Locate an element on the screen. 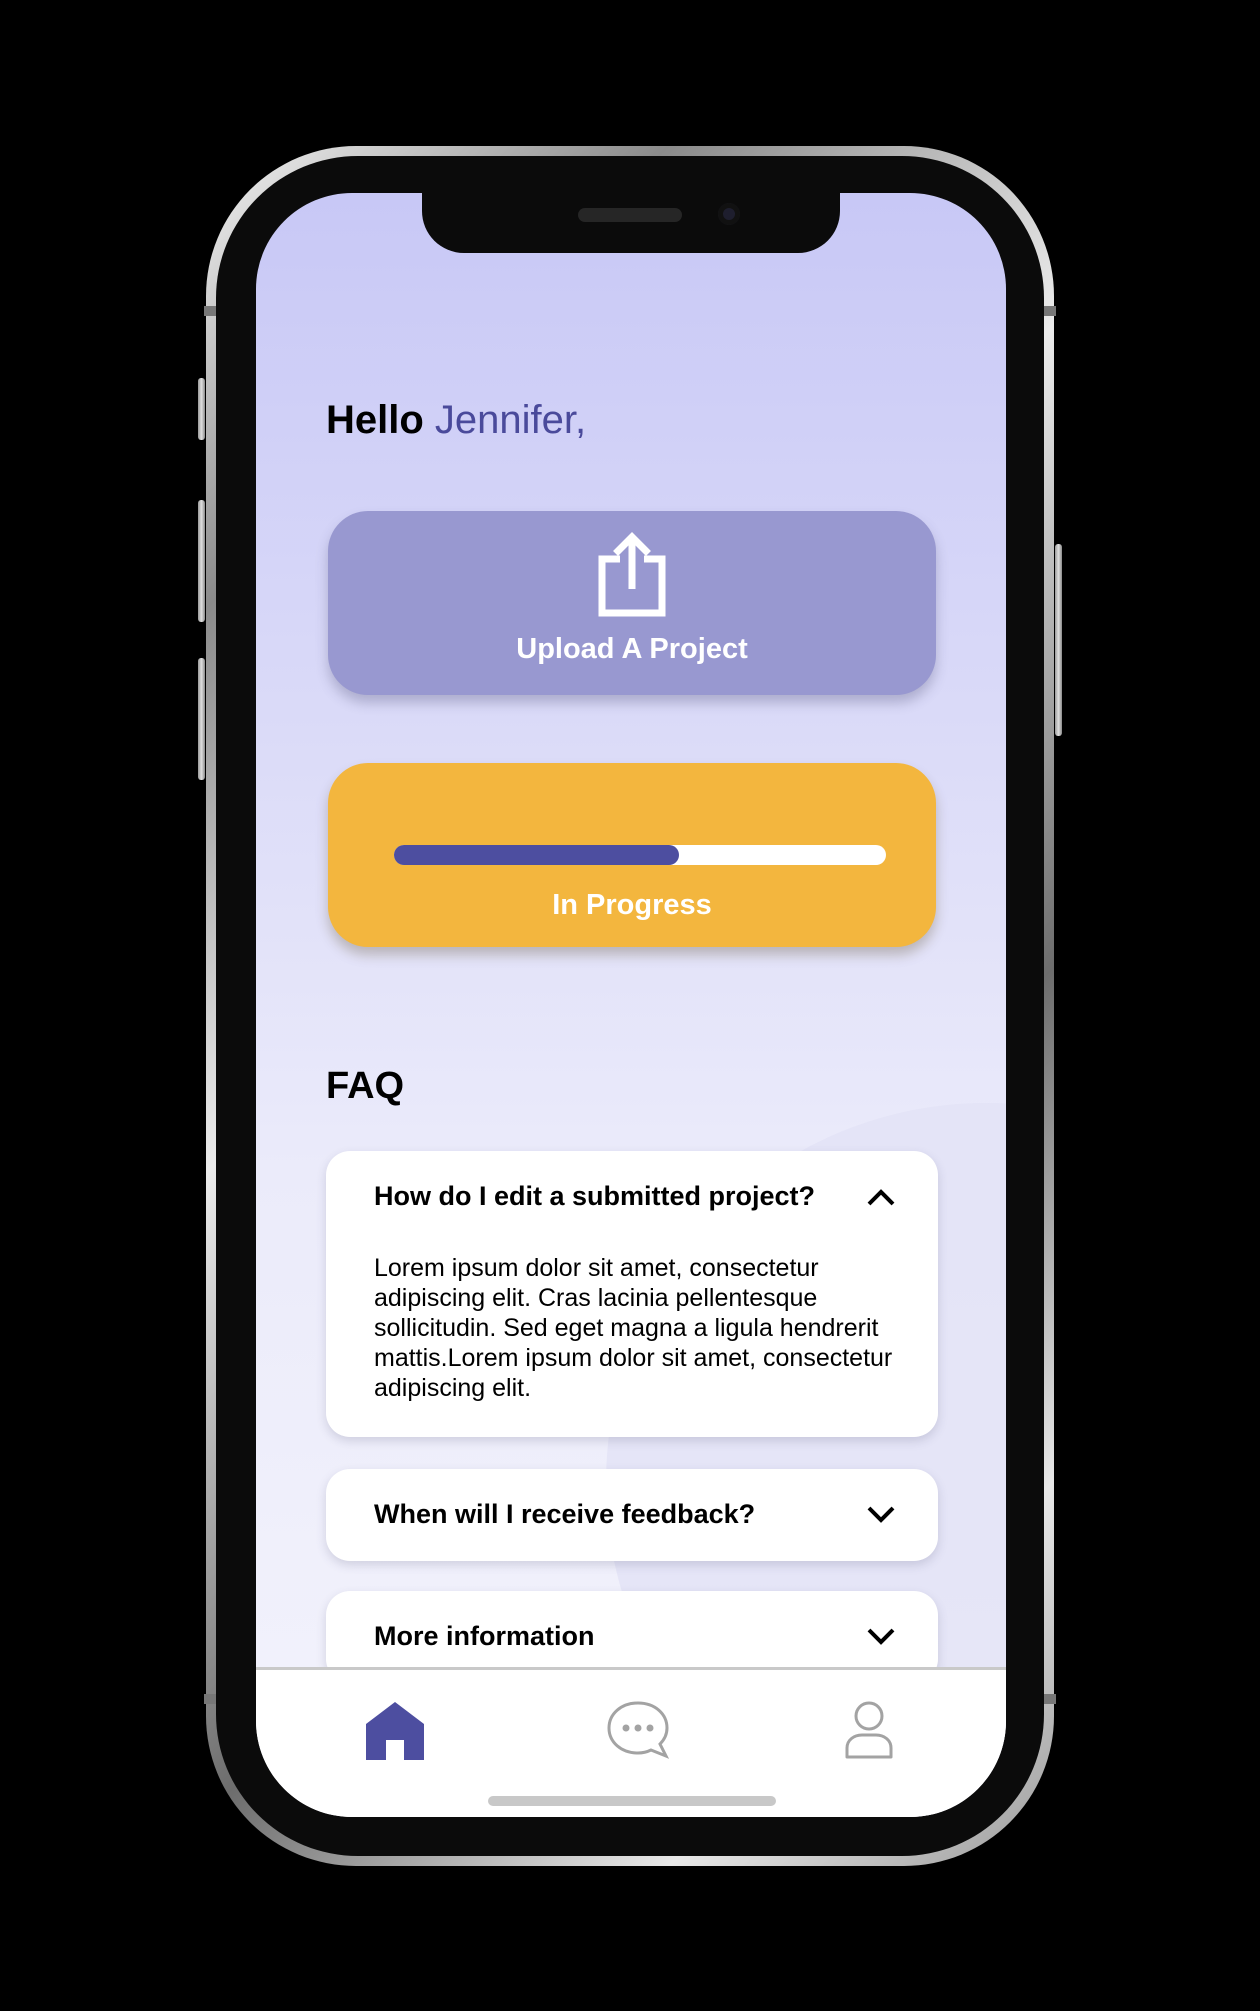 This screenshot has width=1260, height=2011. tab-messages is located at coordinates (638, 1732).